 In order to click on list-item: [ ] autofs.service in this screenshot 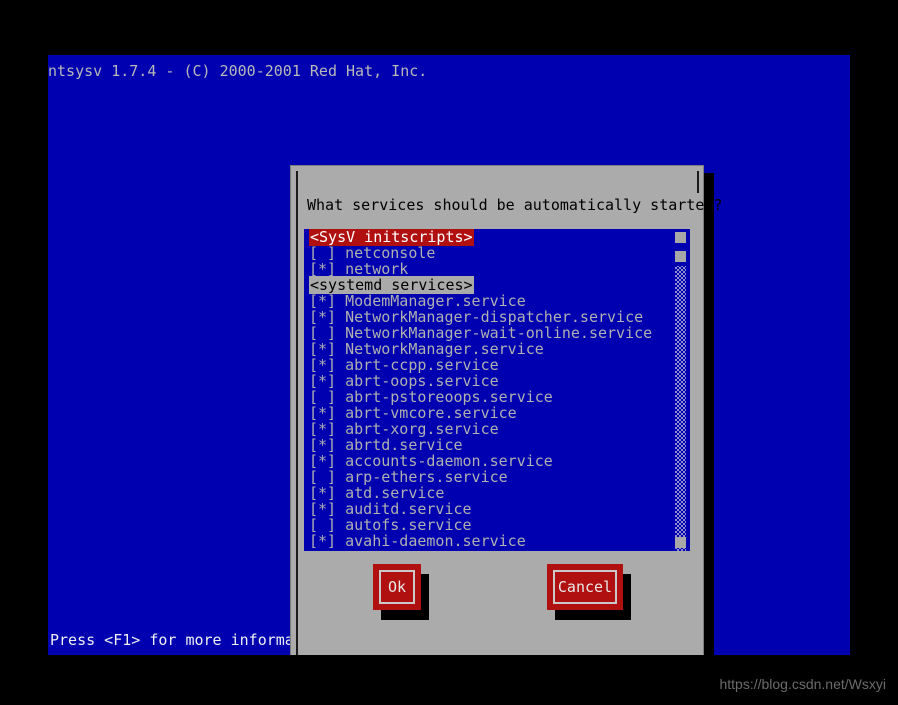, I will do `click(488, 525)`.